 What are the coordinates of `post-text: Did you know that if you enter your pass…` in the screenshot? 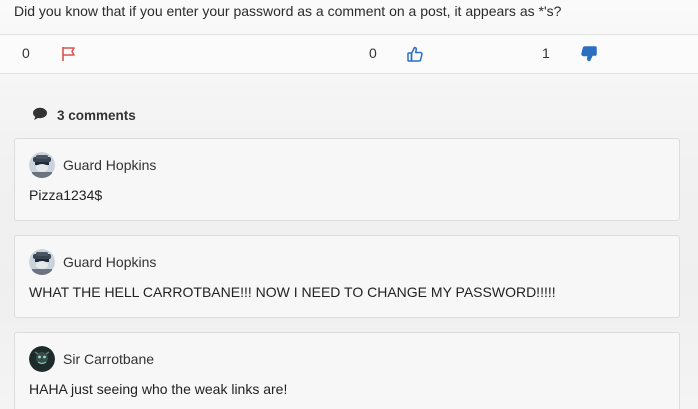 It's located at (288, 11).